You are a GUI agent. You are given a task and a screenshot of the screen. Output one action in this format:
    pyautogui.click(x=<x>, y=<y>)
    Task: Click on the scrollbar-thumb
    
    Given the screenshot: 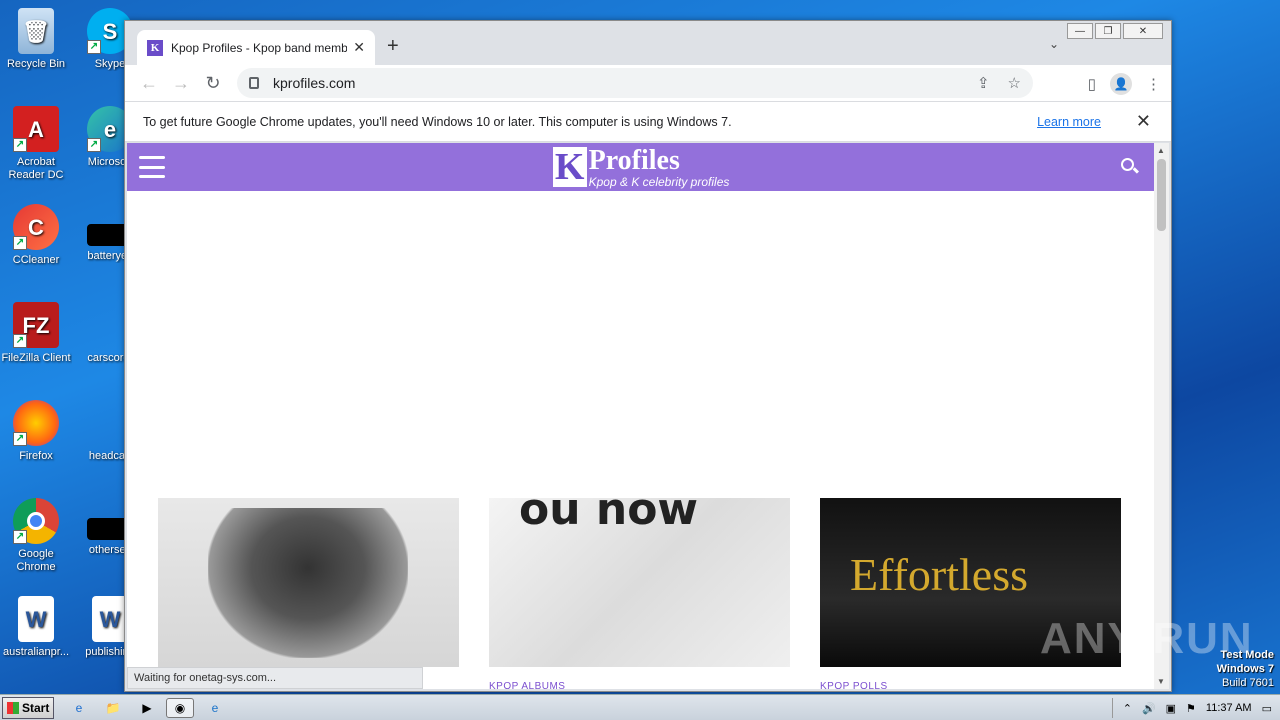 What is the action you would take?
    pyautogui.click(x=1161, y=195)
    